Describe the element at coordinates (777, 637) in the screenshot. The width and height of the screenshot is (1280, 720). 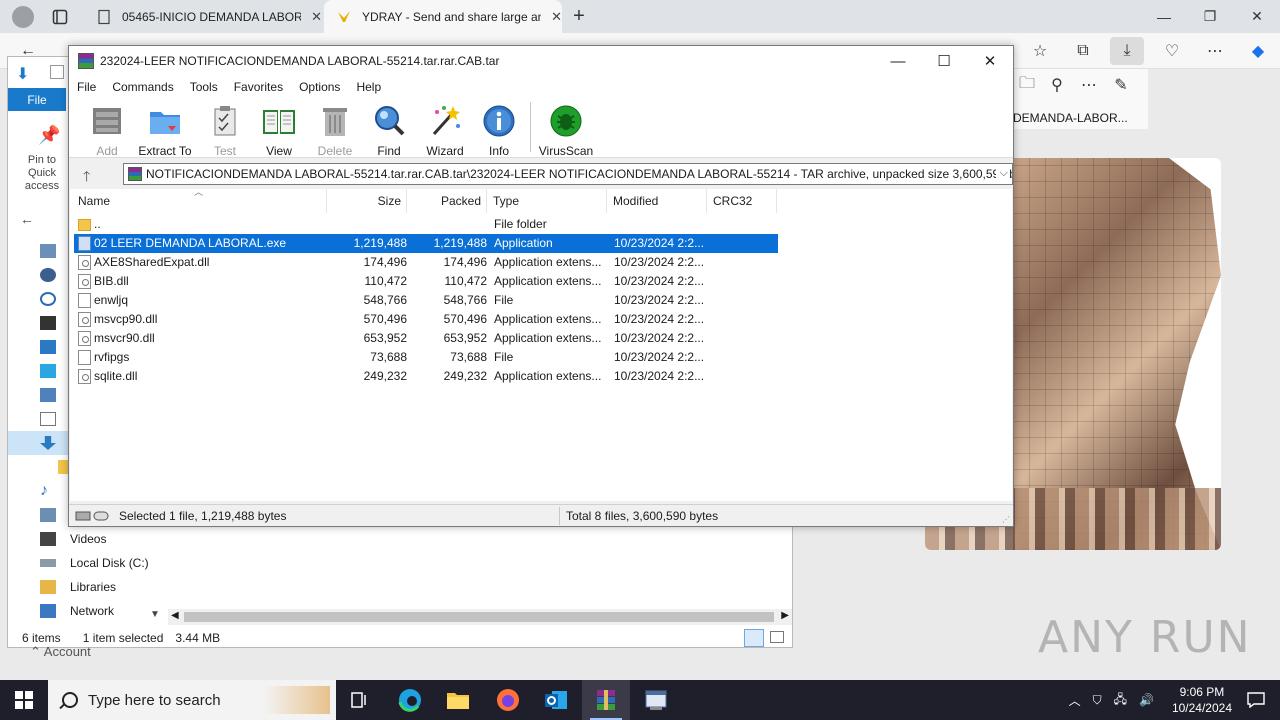
I see `large-icons-view-icon` at that location.